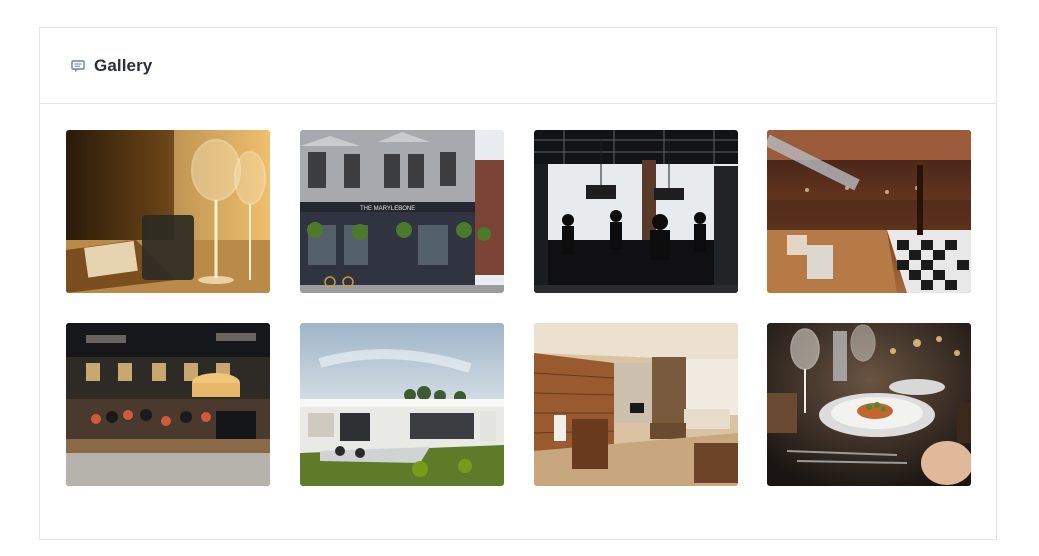 The height and width of the screenshot is (556, 1039). What do you see at coordinates (168, 404) in the screenshot?
I see `gallery-image-bar-counter` at bounding box center [168, 404].